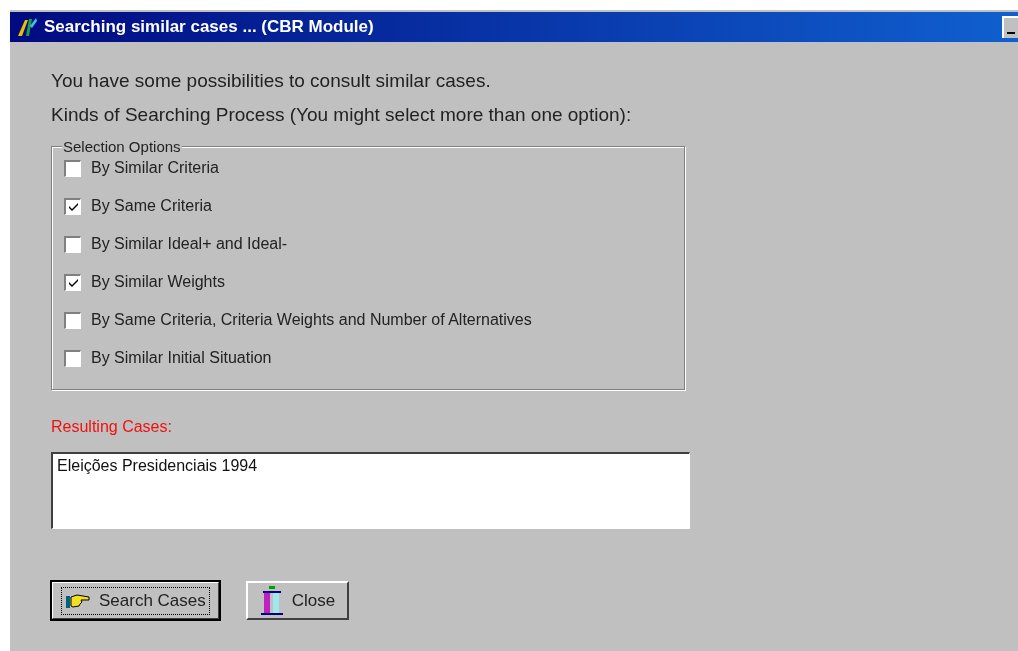 The image size is (1018, 651). What do you see at coordinates (27, 27) in the screenshot?
I see `app-logo-icon` at bounding box center [27, 27].